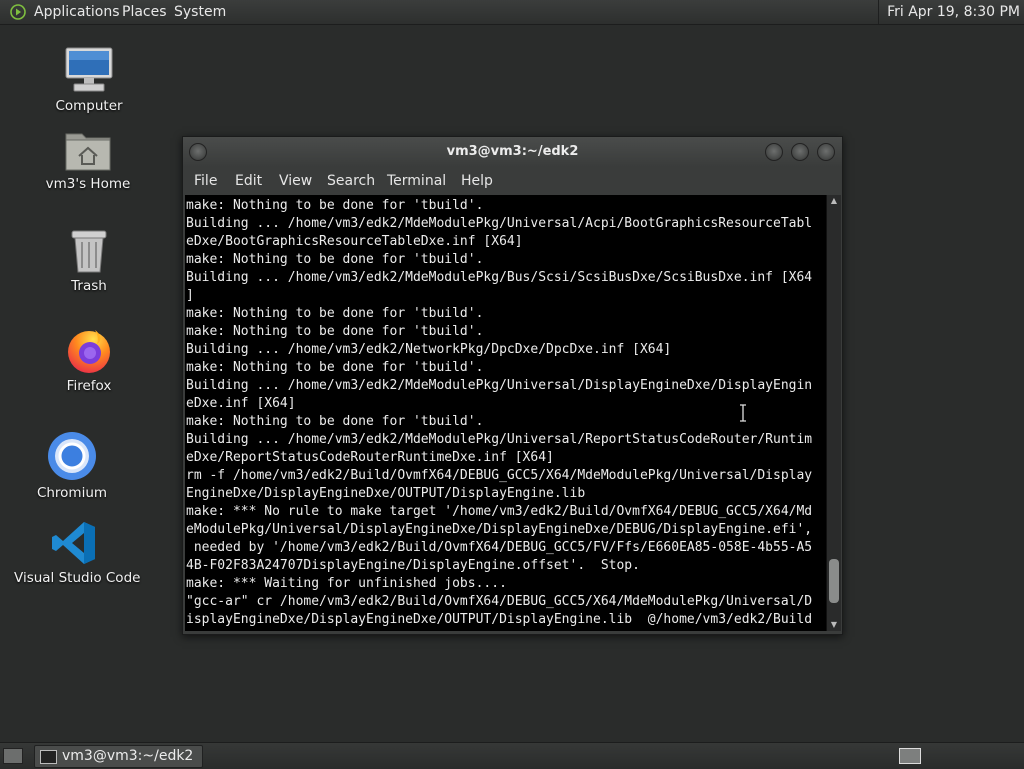 The height and width of the screenshot is (769, 1024). I want to click on scroll-down-arrow-icon: ▼, so click(834, 625).